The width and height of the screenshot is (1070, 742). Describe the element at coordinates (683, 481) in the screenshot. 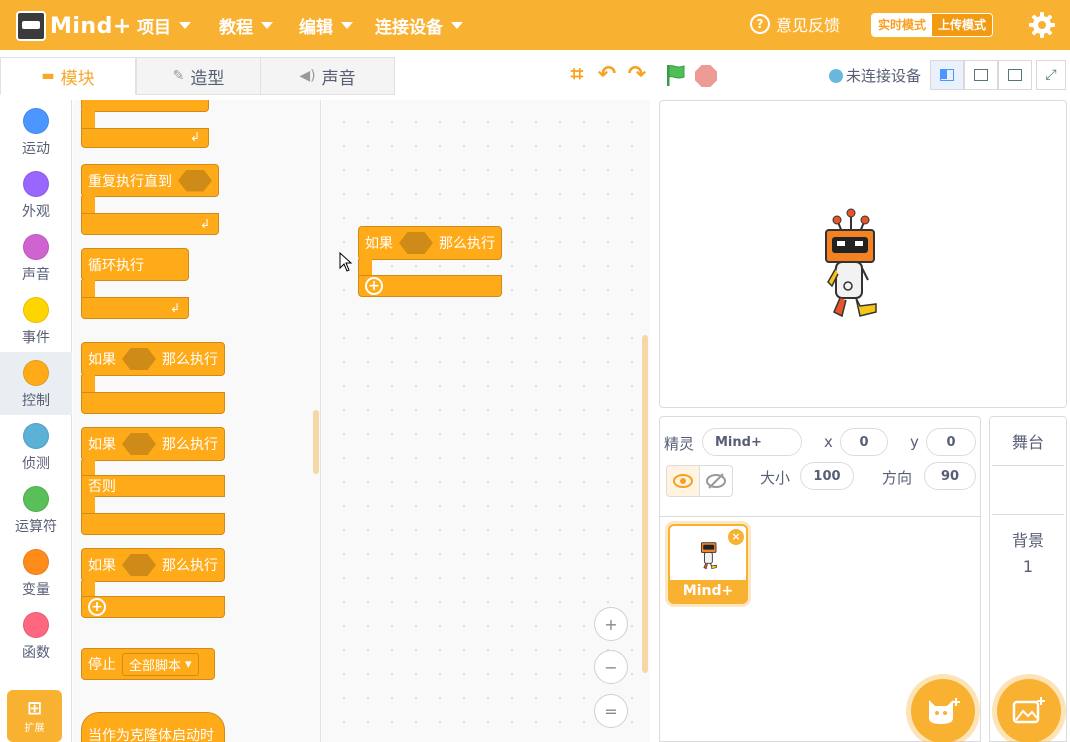

I see `show-sprite-button` at that location.